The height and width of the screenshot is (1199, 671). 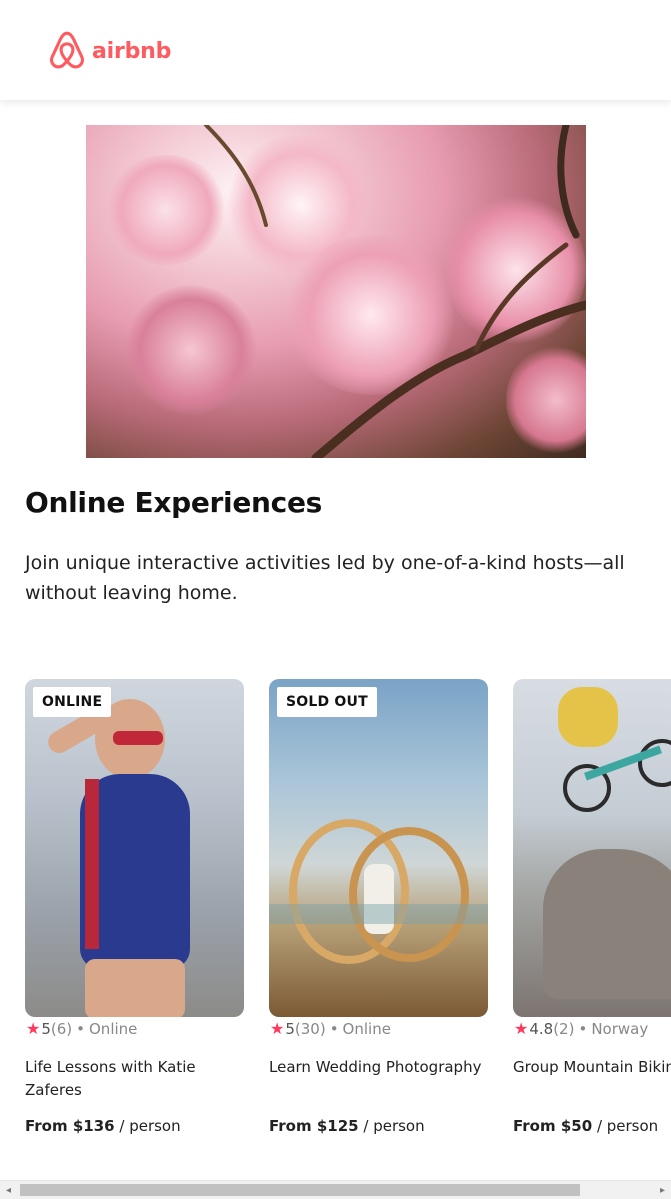 I want to click on scroll-left-arrow-icon: ◂, so click(x=8, y=1190).